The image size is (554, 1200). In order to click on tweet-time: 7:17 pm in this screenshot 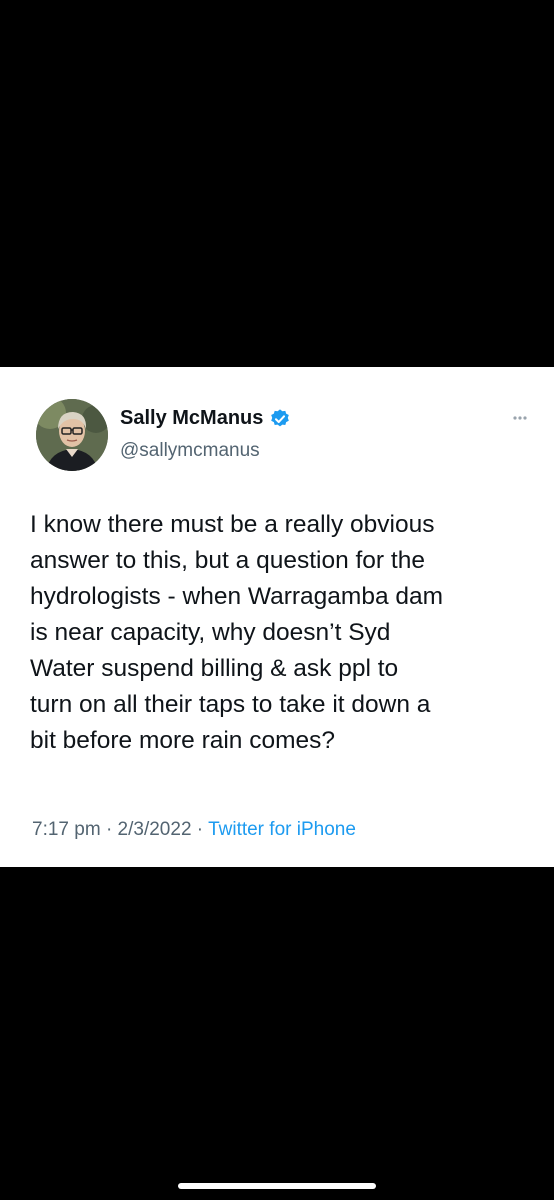, I will do `click(66, 829)`.